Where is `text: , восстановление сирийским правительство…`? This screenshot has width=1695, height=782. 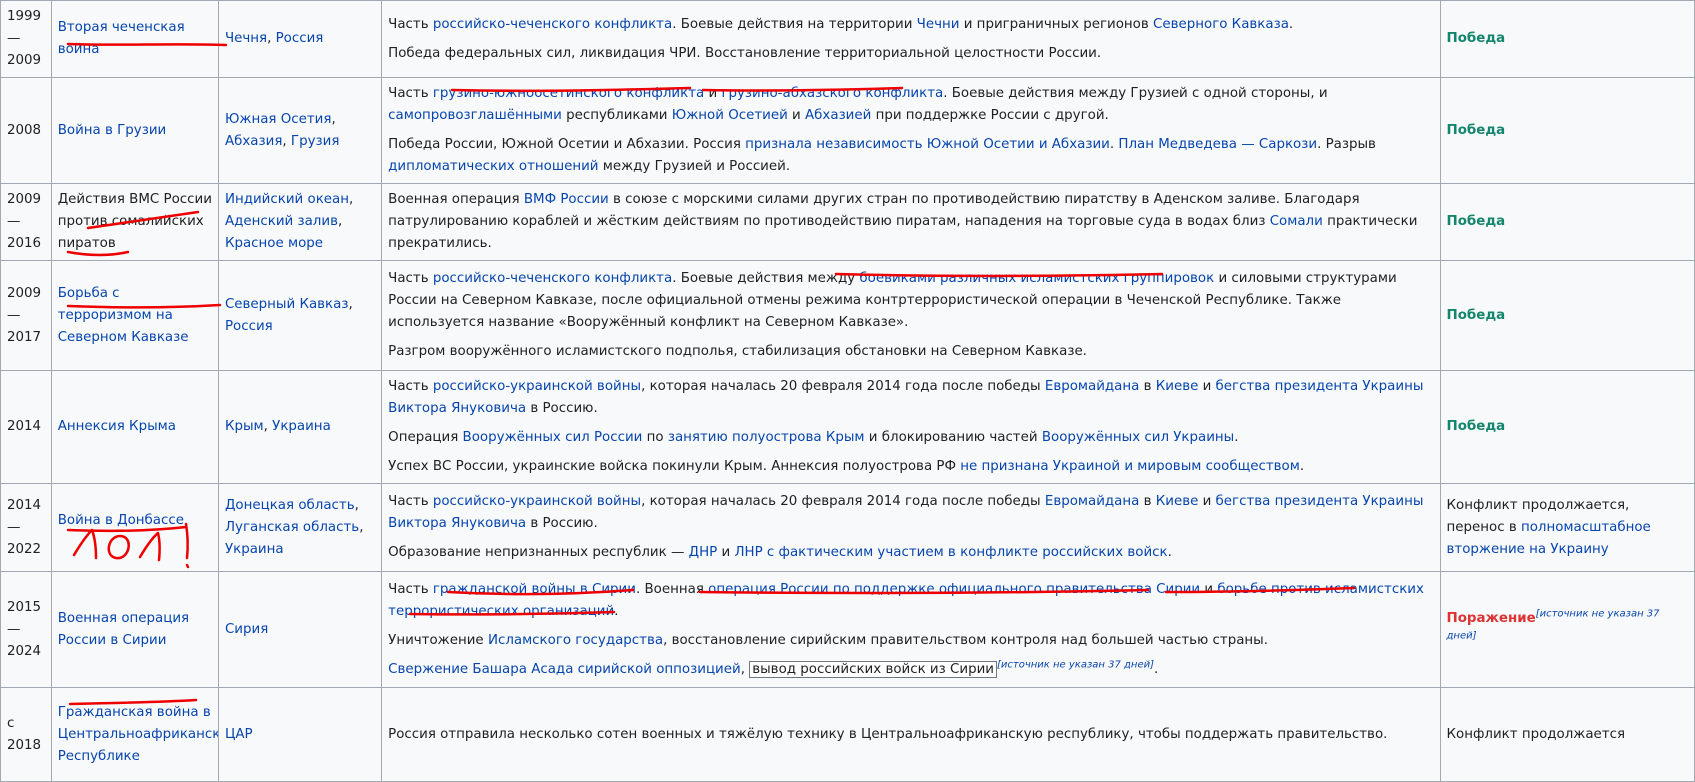 text: , восстановление сирийским правительство… is located at coordinates (965, 640).